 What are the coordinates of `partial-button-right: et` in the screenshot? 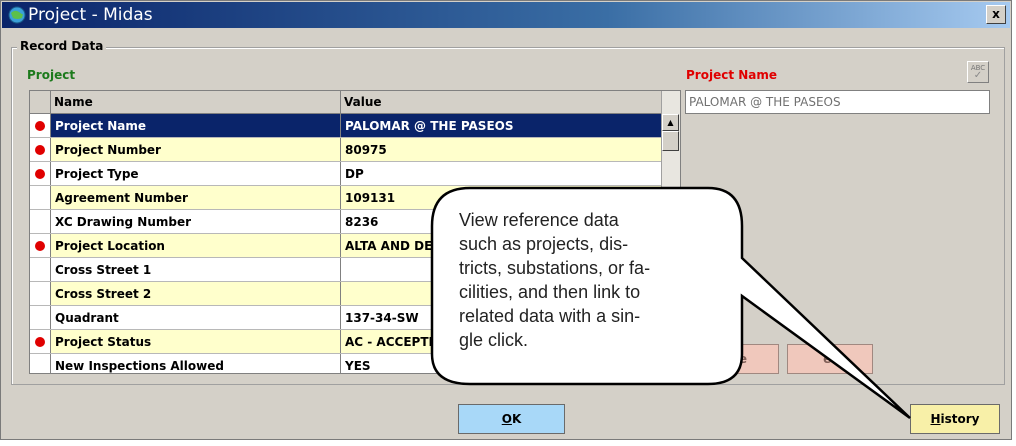 It's located at (830, 359).